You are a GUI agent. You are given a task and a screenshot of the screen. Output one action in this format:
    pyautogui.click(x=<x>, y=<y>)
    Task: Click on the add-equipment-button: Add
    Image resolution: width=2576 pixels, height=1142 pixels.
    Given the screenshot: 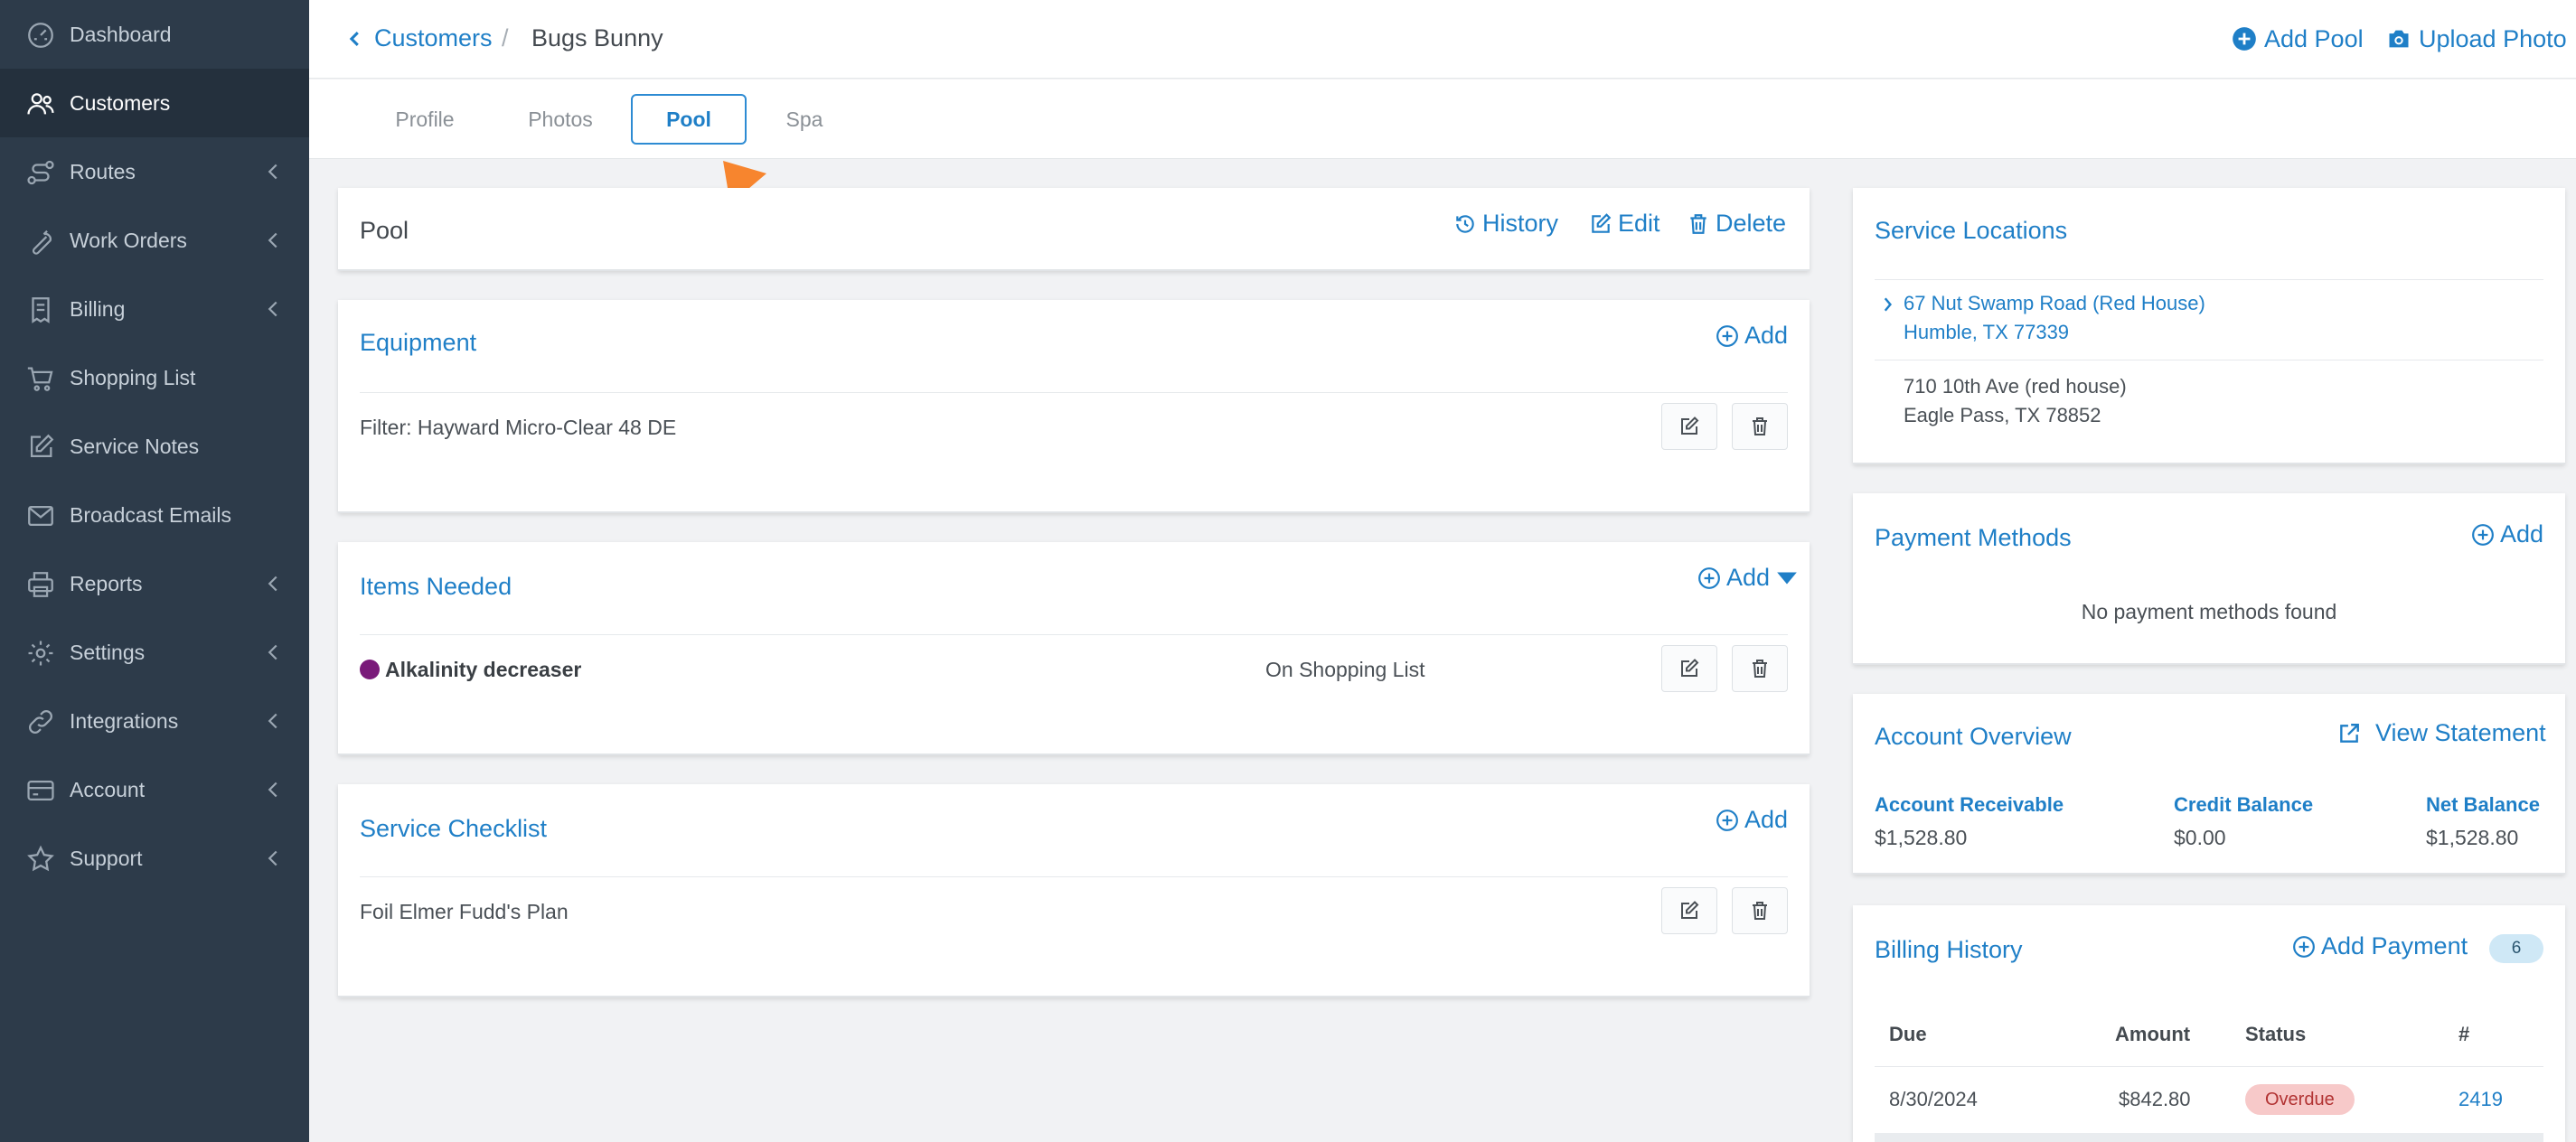 What is the action you would take?
    pyautogui.click(x=1752, y=336)
    